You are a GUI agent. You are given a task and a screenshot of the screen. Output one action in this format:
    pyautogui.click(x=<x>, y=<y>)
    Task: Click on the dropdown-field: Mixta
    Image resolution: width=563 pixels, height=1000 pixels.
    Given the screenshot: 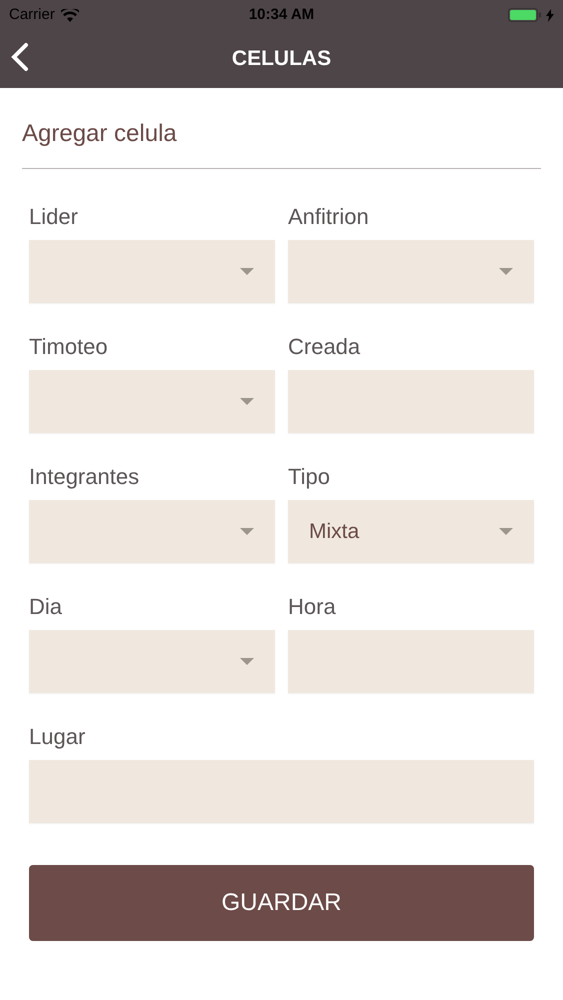 What is the action you would take?
    pyautogui.click(x=411, y=531)
    